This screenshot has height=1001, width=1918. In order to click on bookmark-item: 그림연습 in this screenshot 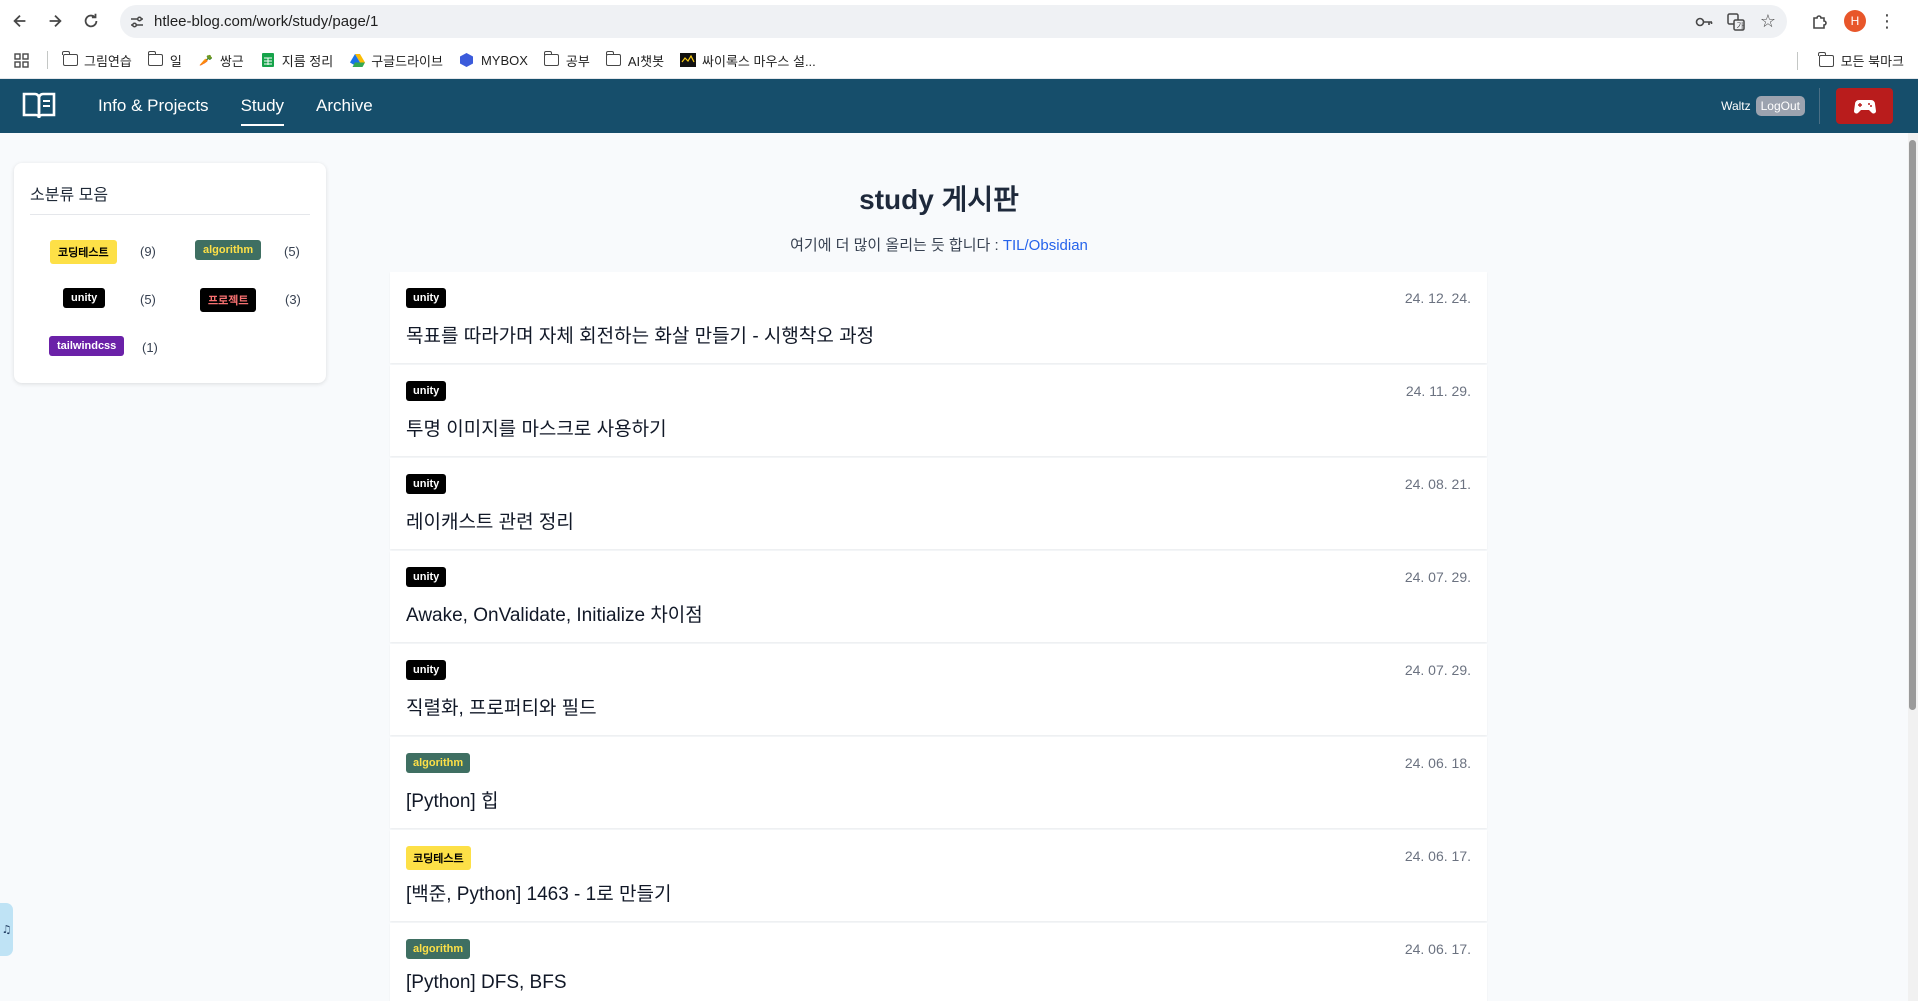, I will do `click(96, 60)`.